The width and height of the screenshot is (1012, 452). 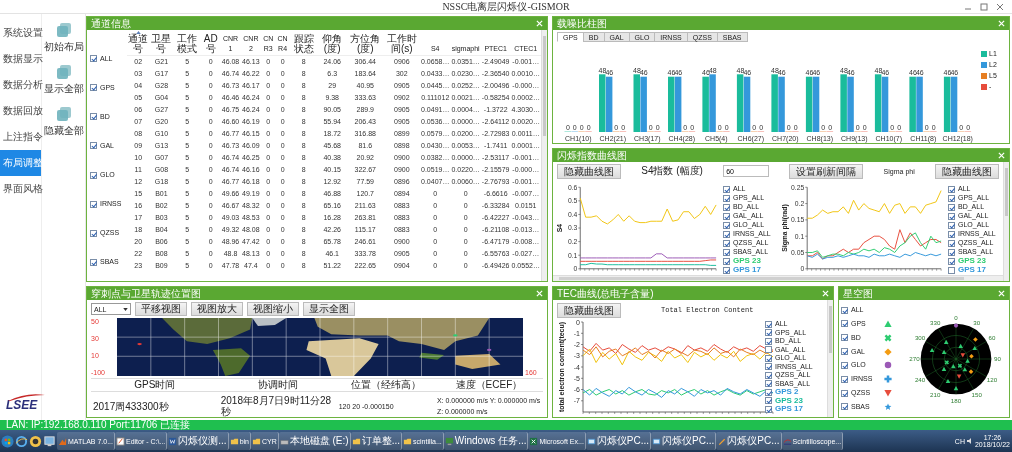 What do you see at coordinates (506, 6) in the screenshot?
I see `window-title: NSSC电离层闪烁仪-GISMOR` at bounding box center [506, 6].